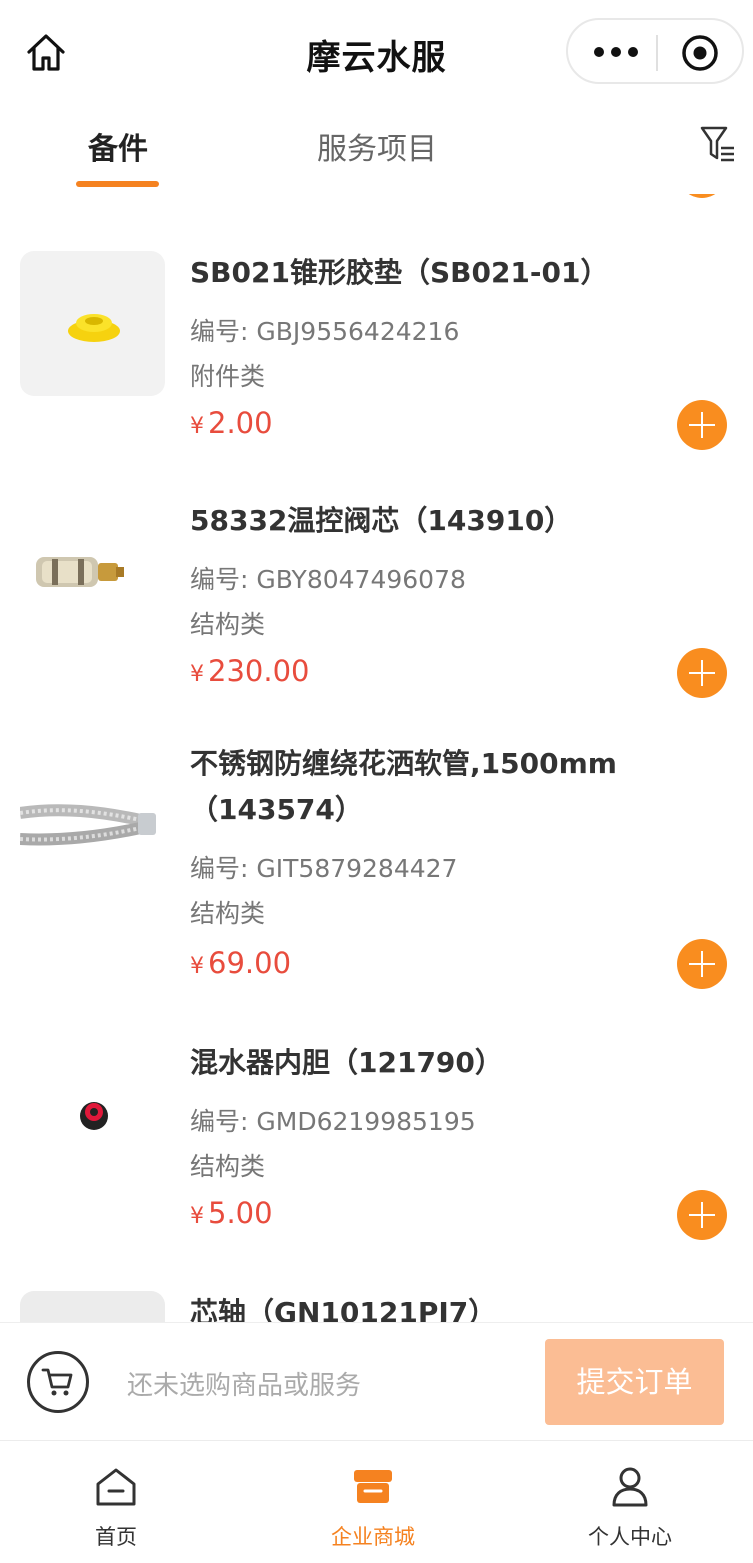 The image size is (753, 1563). I want to click on target-close-icon, so click(700, 53).